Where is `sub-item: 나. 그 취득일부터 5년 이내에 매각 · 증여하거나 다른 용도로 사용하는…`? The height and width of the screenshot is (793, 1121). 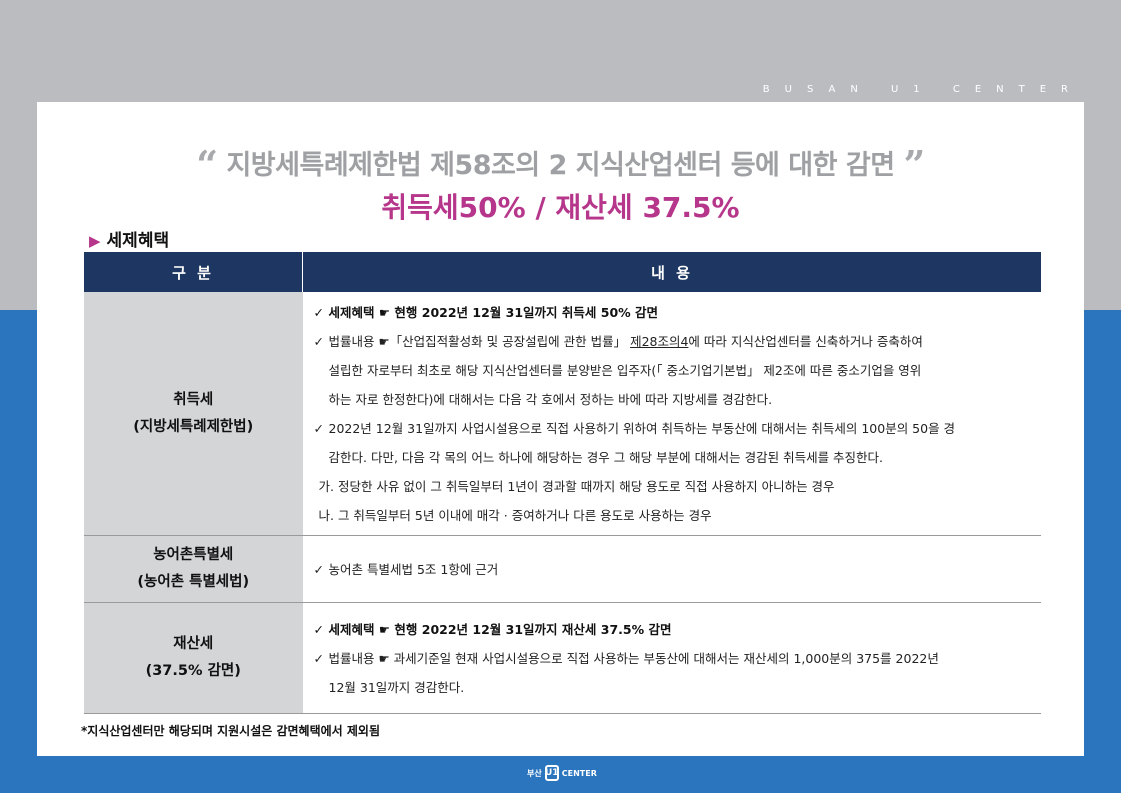 sub-item: 나. 그 취득일부터 5년 이내에 매각 · 증여하거나 다른 용도로 사용하는… is located at coordinates (515, 515).